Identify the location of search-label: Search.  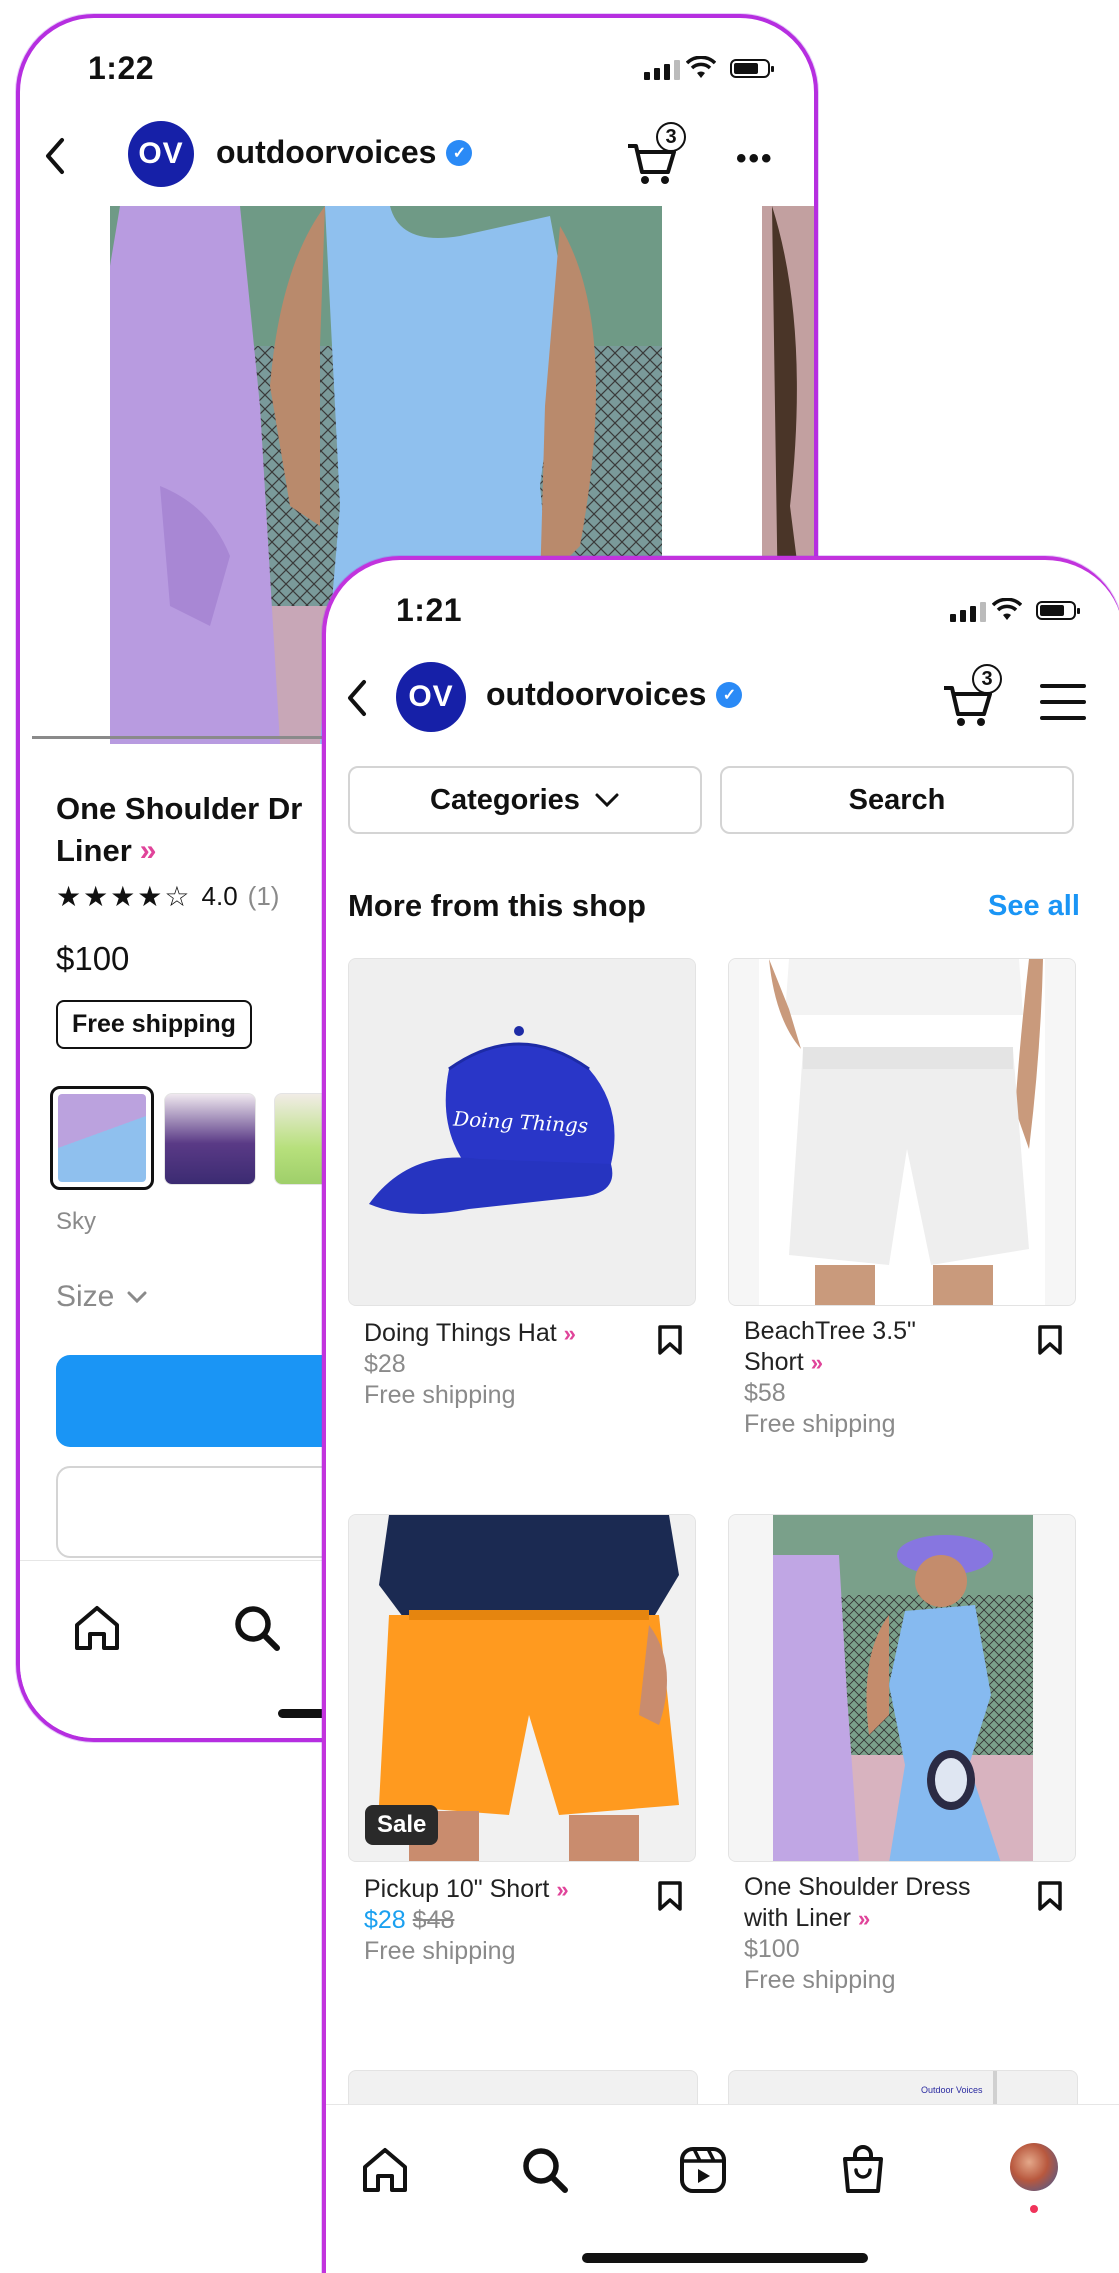
(897, 799).